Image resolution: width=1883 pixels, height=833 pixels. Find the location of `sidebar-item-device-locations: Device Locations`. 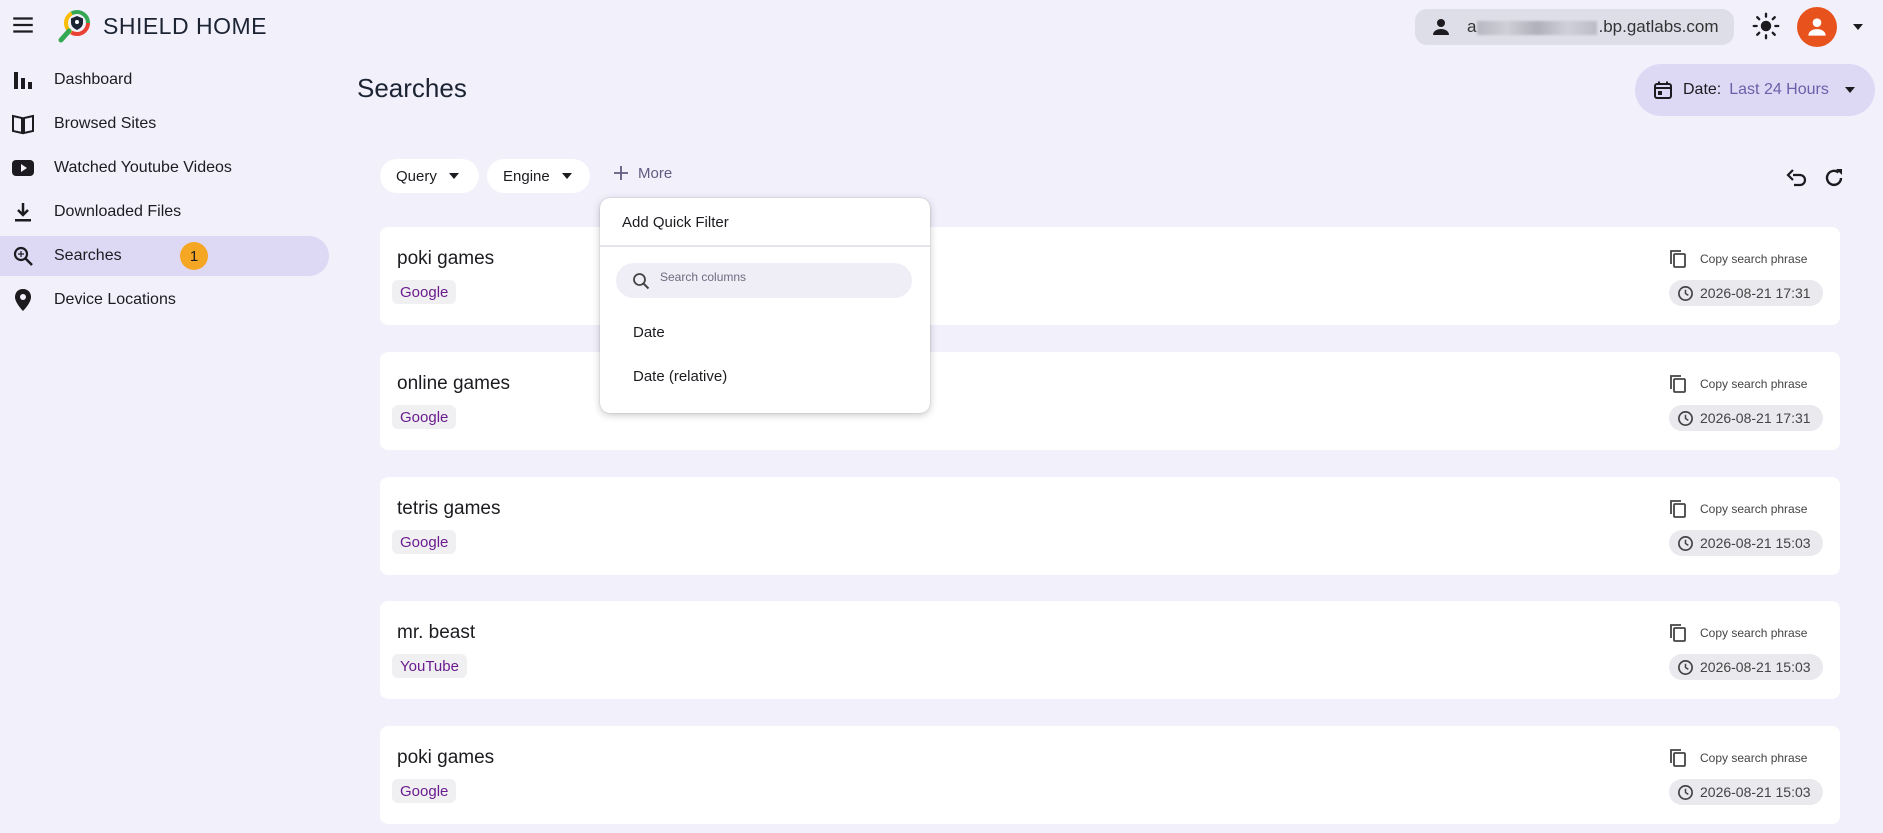

sidebar-item-device-locations: Device Locations is located at coordinates (164, 300).